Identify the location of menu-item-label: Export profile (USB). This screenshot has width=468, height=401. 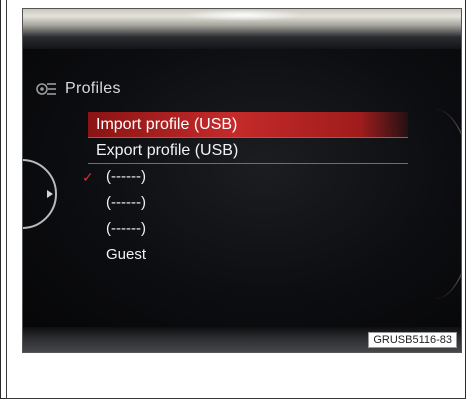
(167, 150).